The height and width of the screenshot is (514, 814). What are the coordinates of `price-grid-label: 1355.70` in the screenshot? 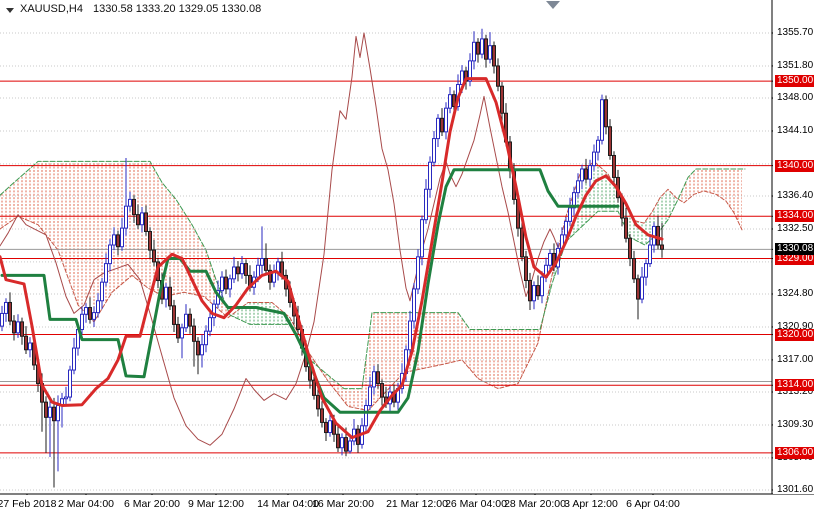 It's located at (795, 32).